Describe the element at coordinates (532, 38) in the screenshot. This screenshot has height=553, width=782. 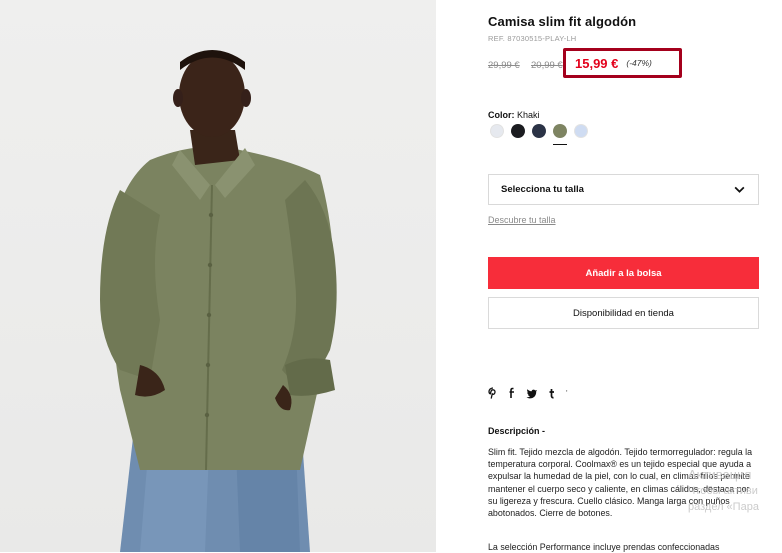
I see `product-reference: REF. 87030515-PLAY-LH` at that location.